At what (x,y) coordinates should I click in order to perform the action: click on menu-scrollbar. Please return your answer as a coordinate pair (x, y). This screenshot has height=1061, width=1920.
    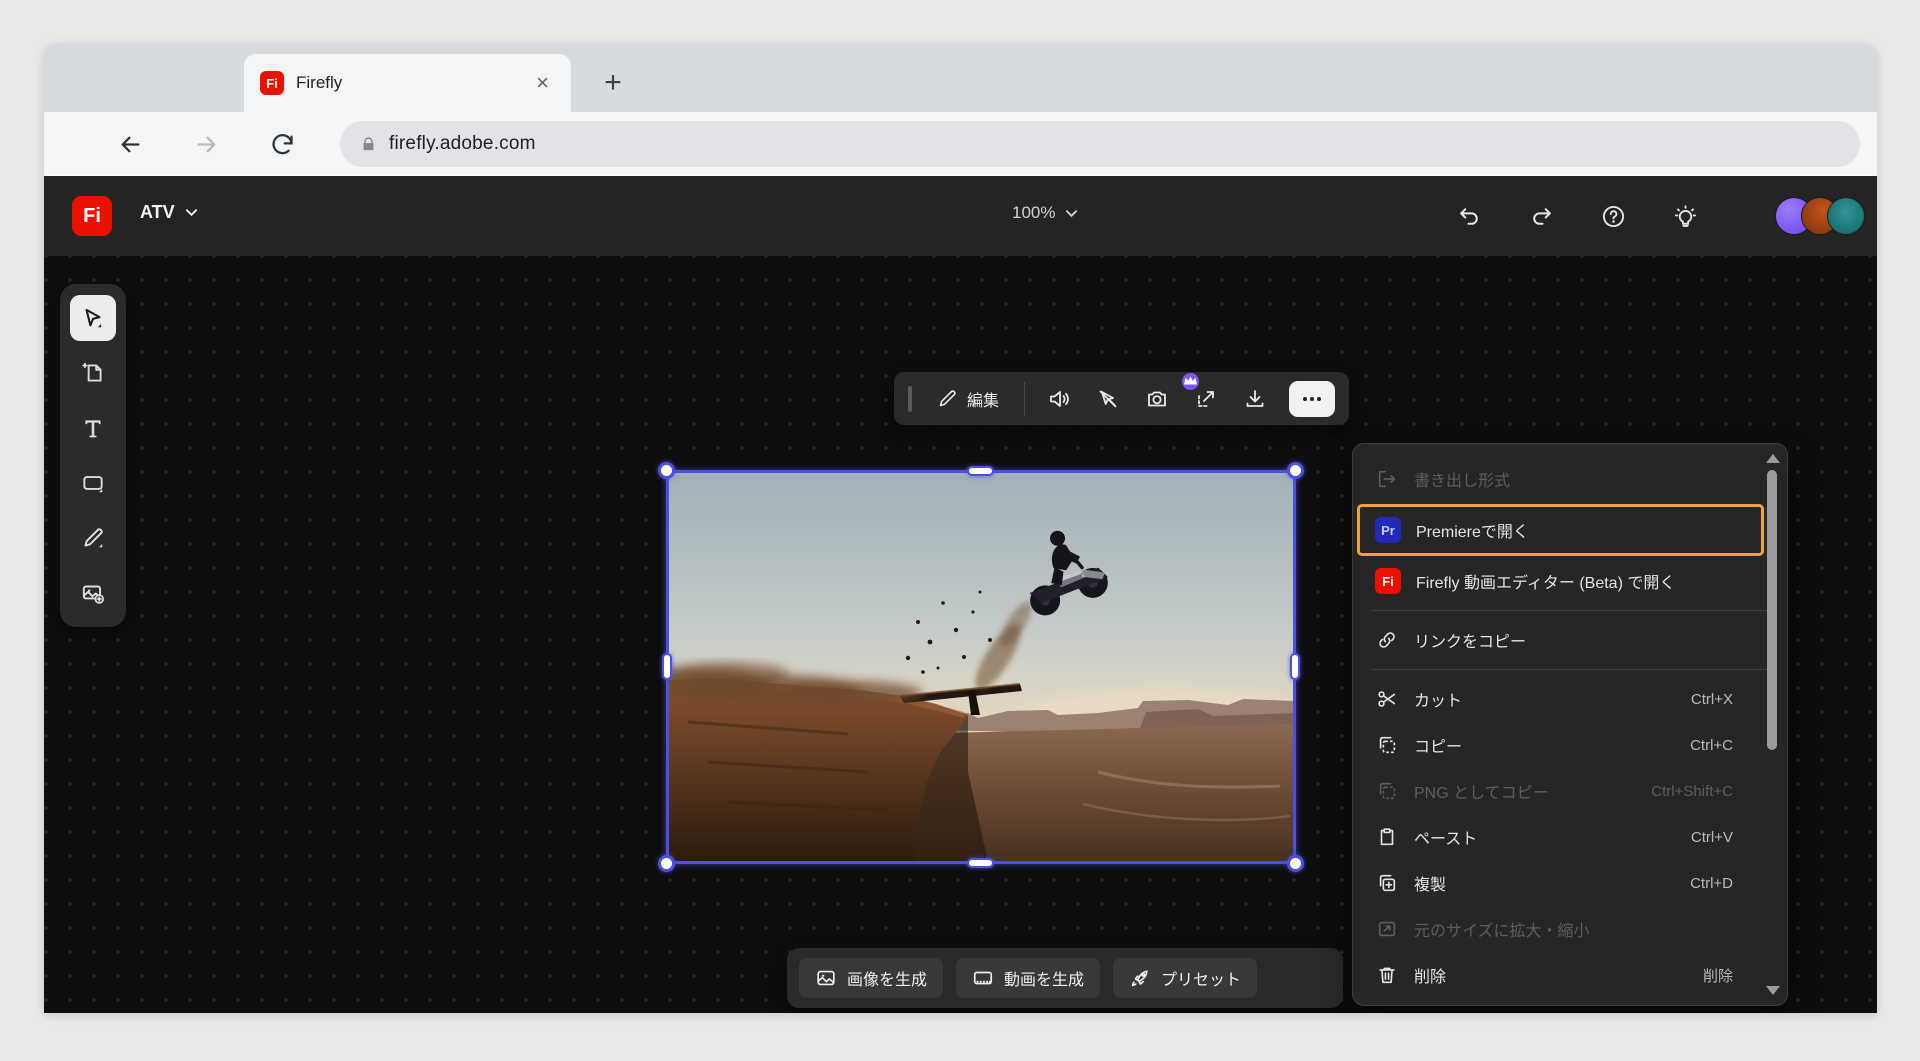
    Looking at the image, I should click on (1772, 724).